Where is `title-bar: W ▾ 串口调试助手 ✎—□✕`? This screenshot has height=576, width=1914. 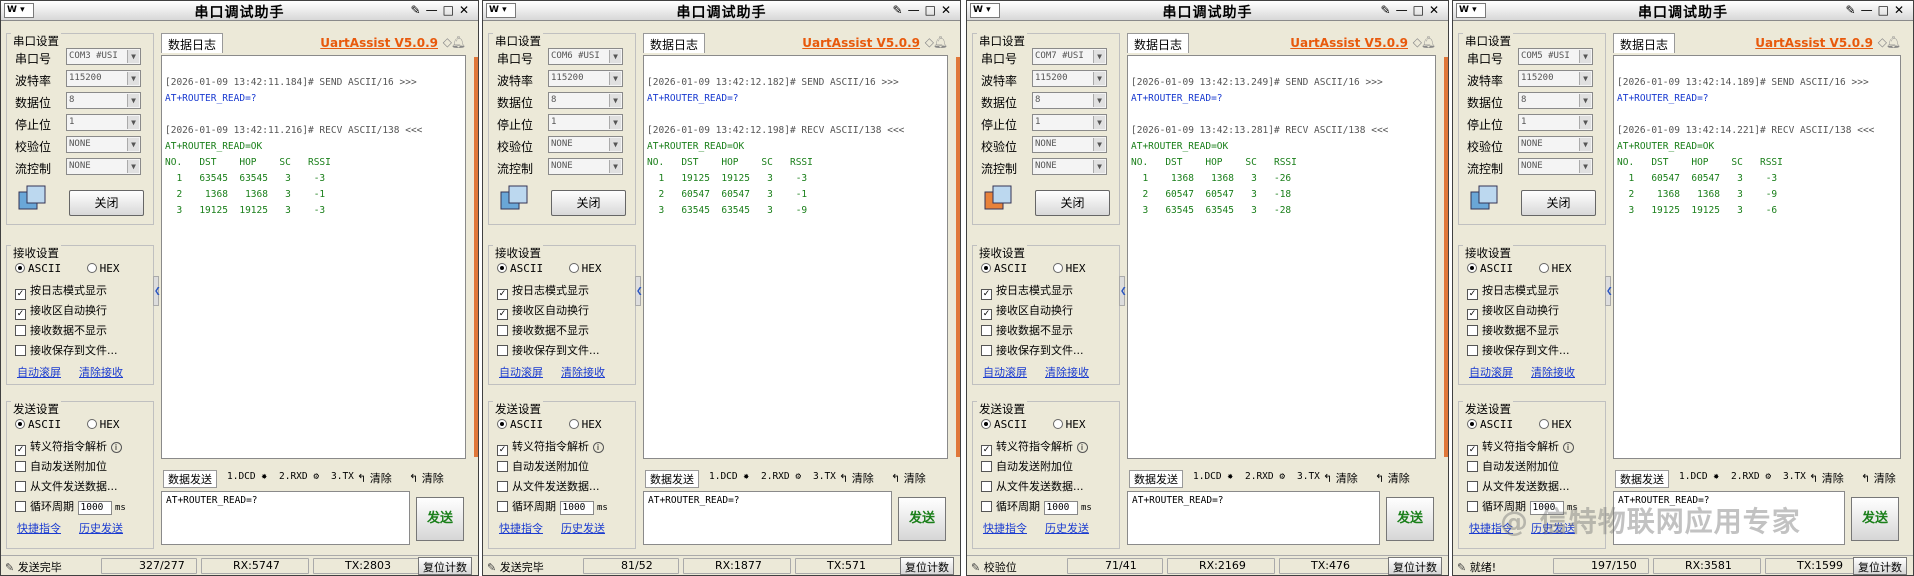
title-bar: W ▾ 串口调试助手 ✎—□✕ is located at coordinates (721, 11).